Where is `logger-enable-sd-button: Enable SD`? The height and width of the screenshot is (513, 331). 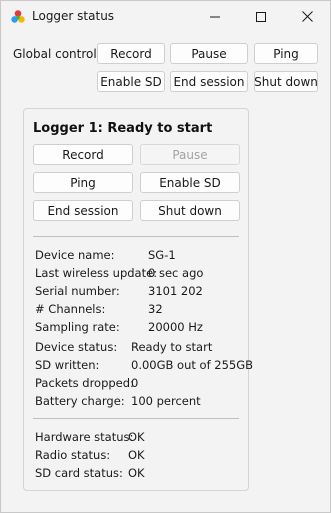
logger-enable-sd-button: Enable SD is located at coordinates (190, 182).